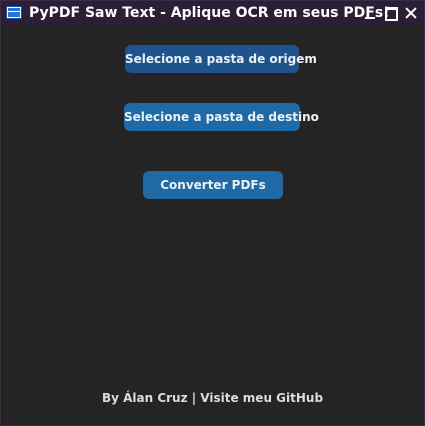 This screenshot has height=426, width=425. Describe the element at coordinates (213, 185) in the screenshot. I see `convert-pdfs-button: Converter PDFs` at that location.